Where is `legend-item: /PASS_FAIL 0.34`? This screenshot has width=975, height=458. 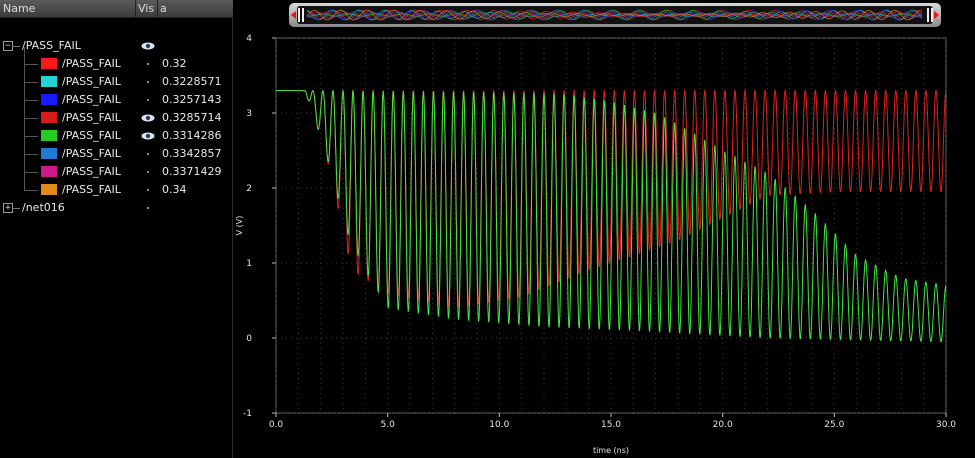
legend-item: /PASS_FAIL 0.34 is located at coordinates (116, 190).